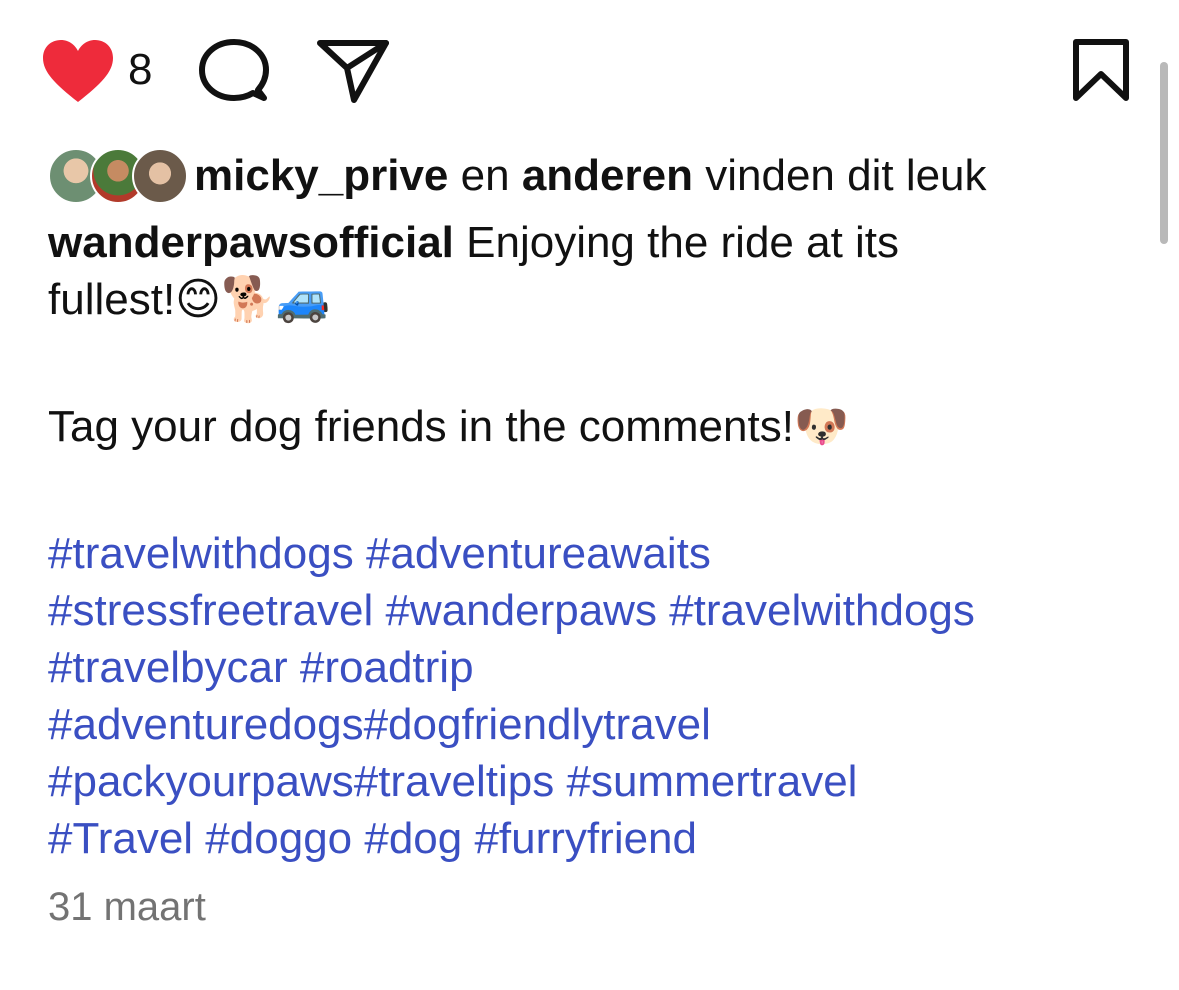 This screenshot has width=1179, height=990. What do you see at coordinates (321, 175) in the screenshot?
I see `liker-username: micky_prive` at bounding box center [321, 175].